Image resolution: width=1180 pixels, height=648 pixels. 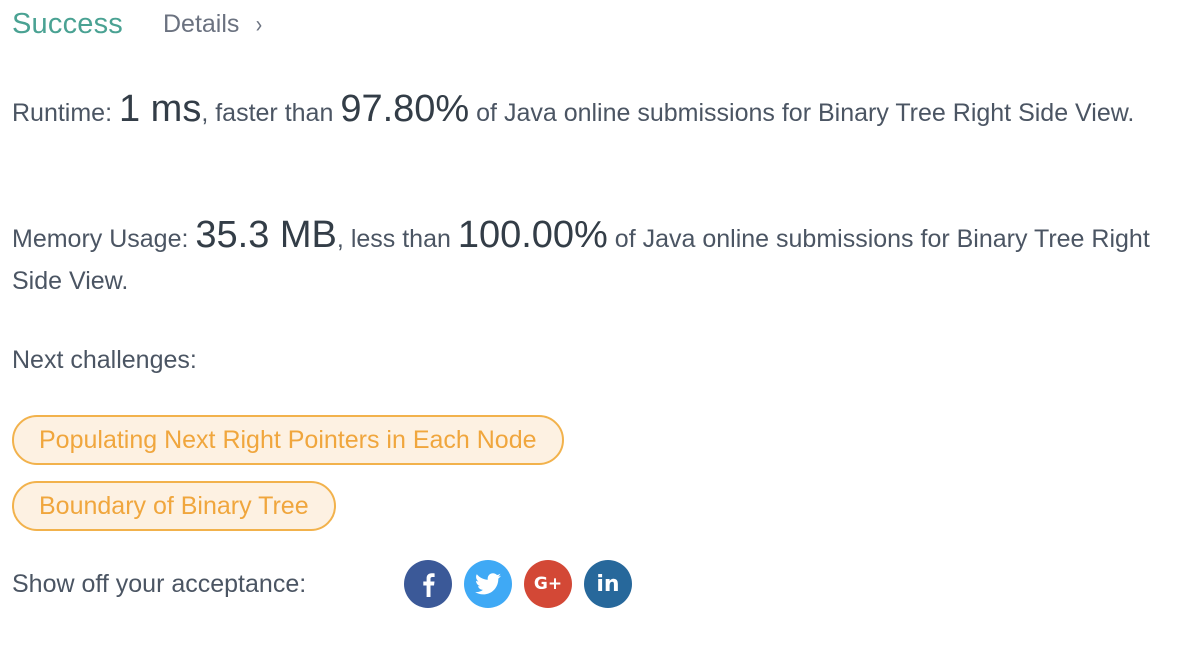 What do you see at coordinates (104, 239) in the screenshot?
I see `memory-label: Memory Usage:` at bounding box center [104, 239].